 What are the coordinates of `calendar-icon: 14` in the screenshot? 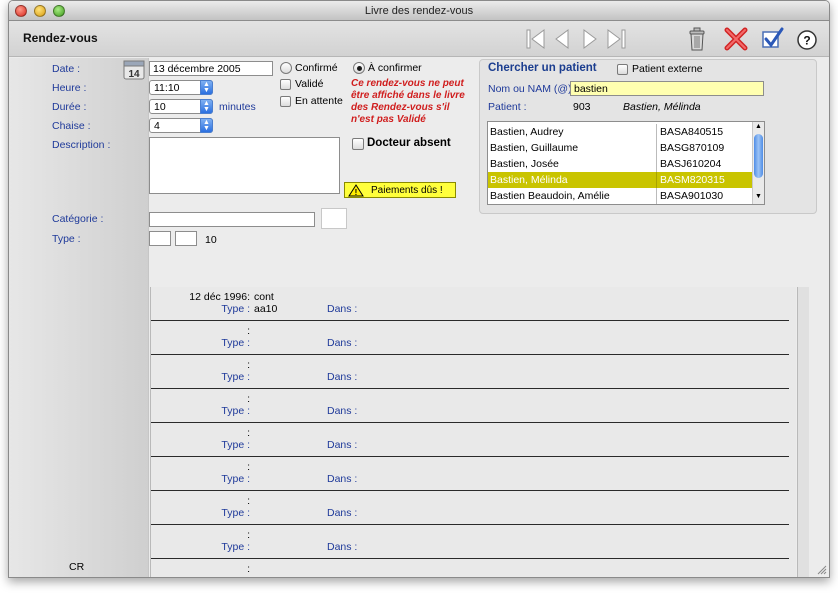 It's located at (134, 70).